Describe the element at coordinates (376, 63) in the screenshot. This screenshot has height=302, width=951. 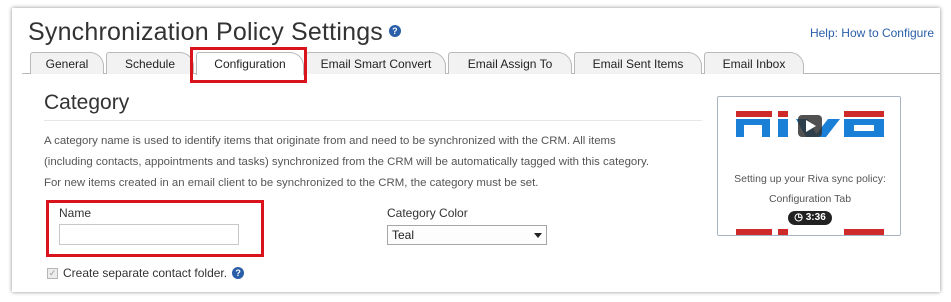
I see `tab-email-smart-convert: Email Smart Convert` at that location.